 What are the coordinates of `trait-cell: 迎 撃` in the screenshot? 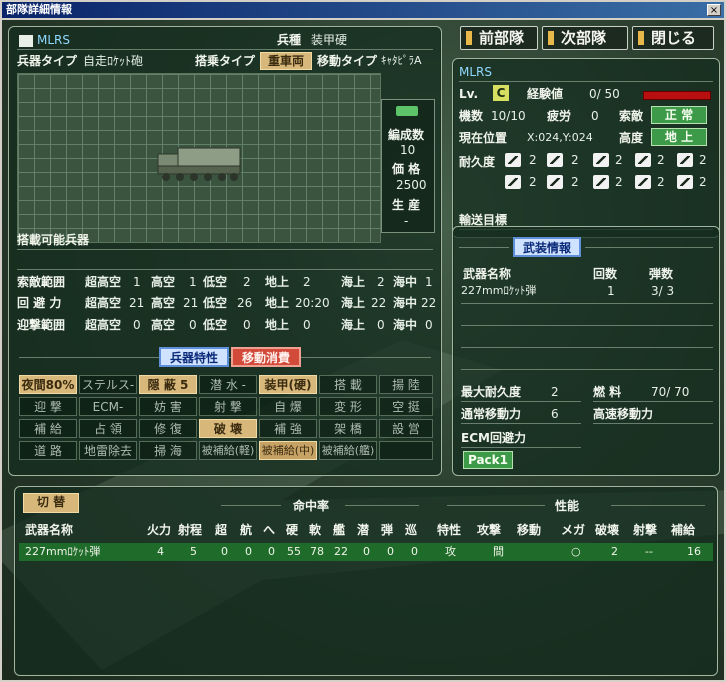 It's located at (48, 406).